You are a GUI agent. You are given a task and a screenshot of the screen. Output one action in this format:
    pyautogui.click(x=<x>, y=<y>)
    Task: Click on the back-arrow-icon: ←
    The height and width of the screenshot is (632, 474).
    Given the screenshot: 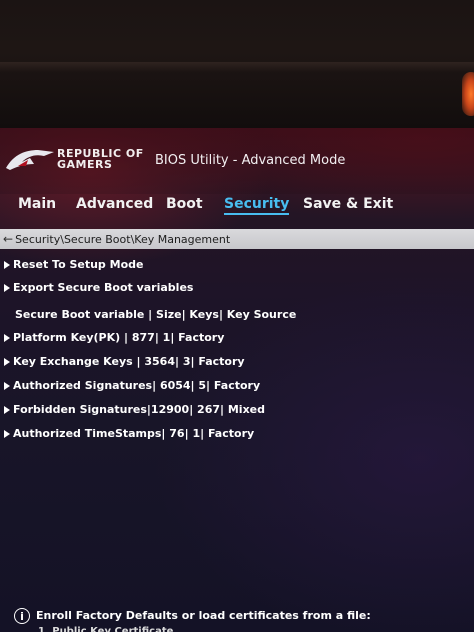 What is the action you would take?
    pyautogui.click(x=8, y=239)
    